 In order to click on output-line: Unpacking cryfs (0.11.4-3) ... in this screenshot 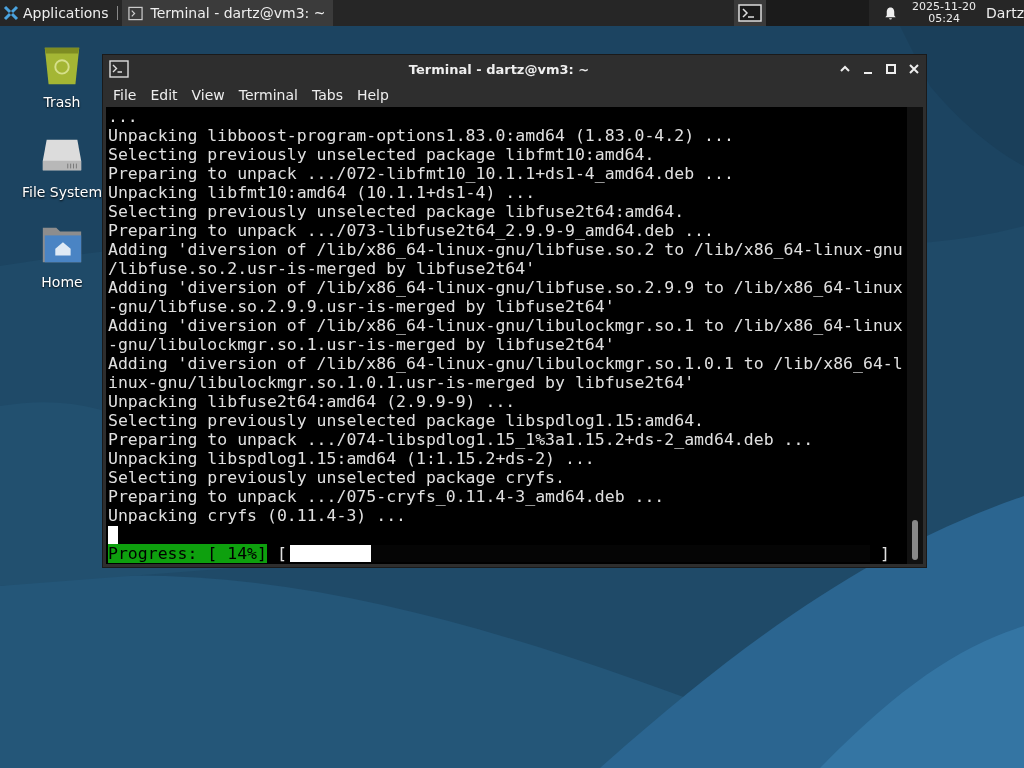, I will do `click(257, 515)`.